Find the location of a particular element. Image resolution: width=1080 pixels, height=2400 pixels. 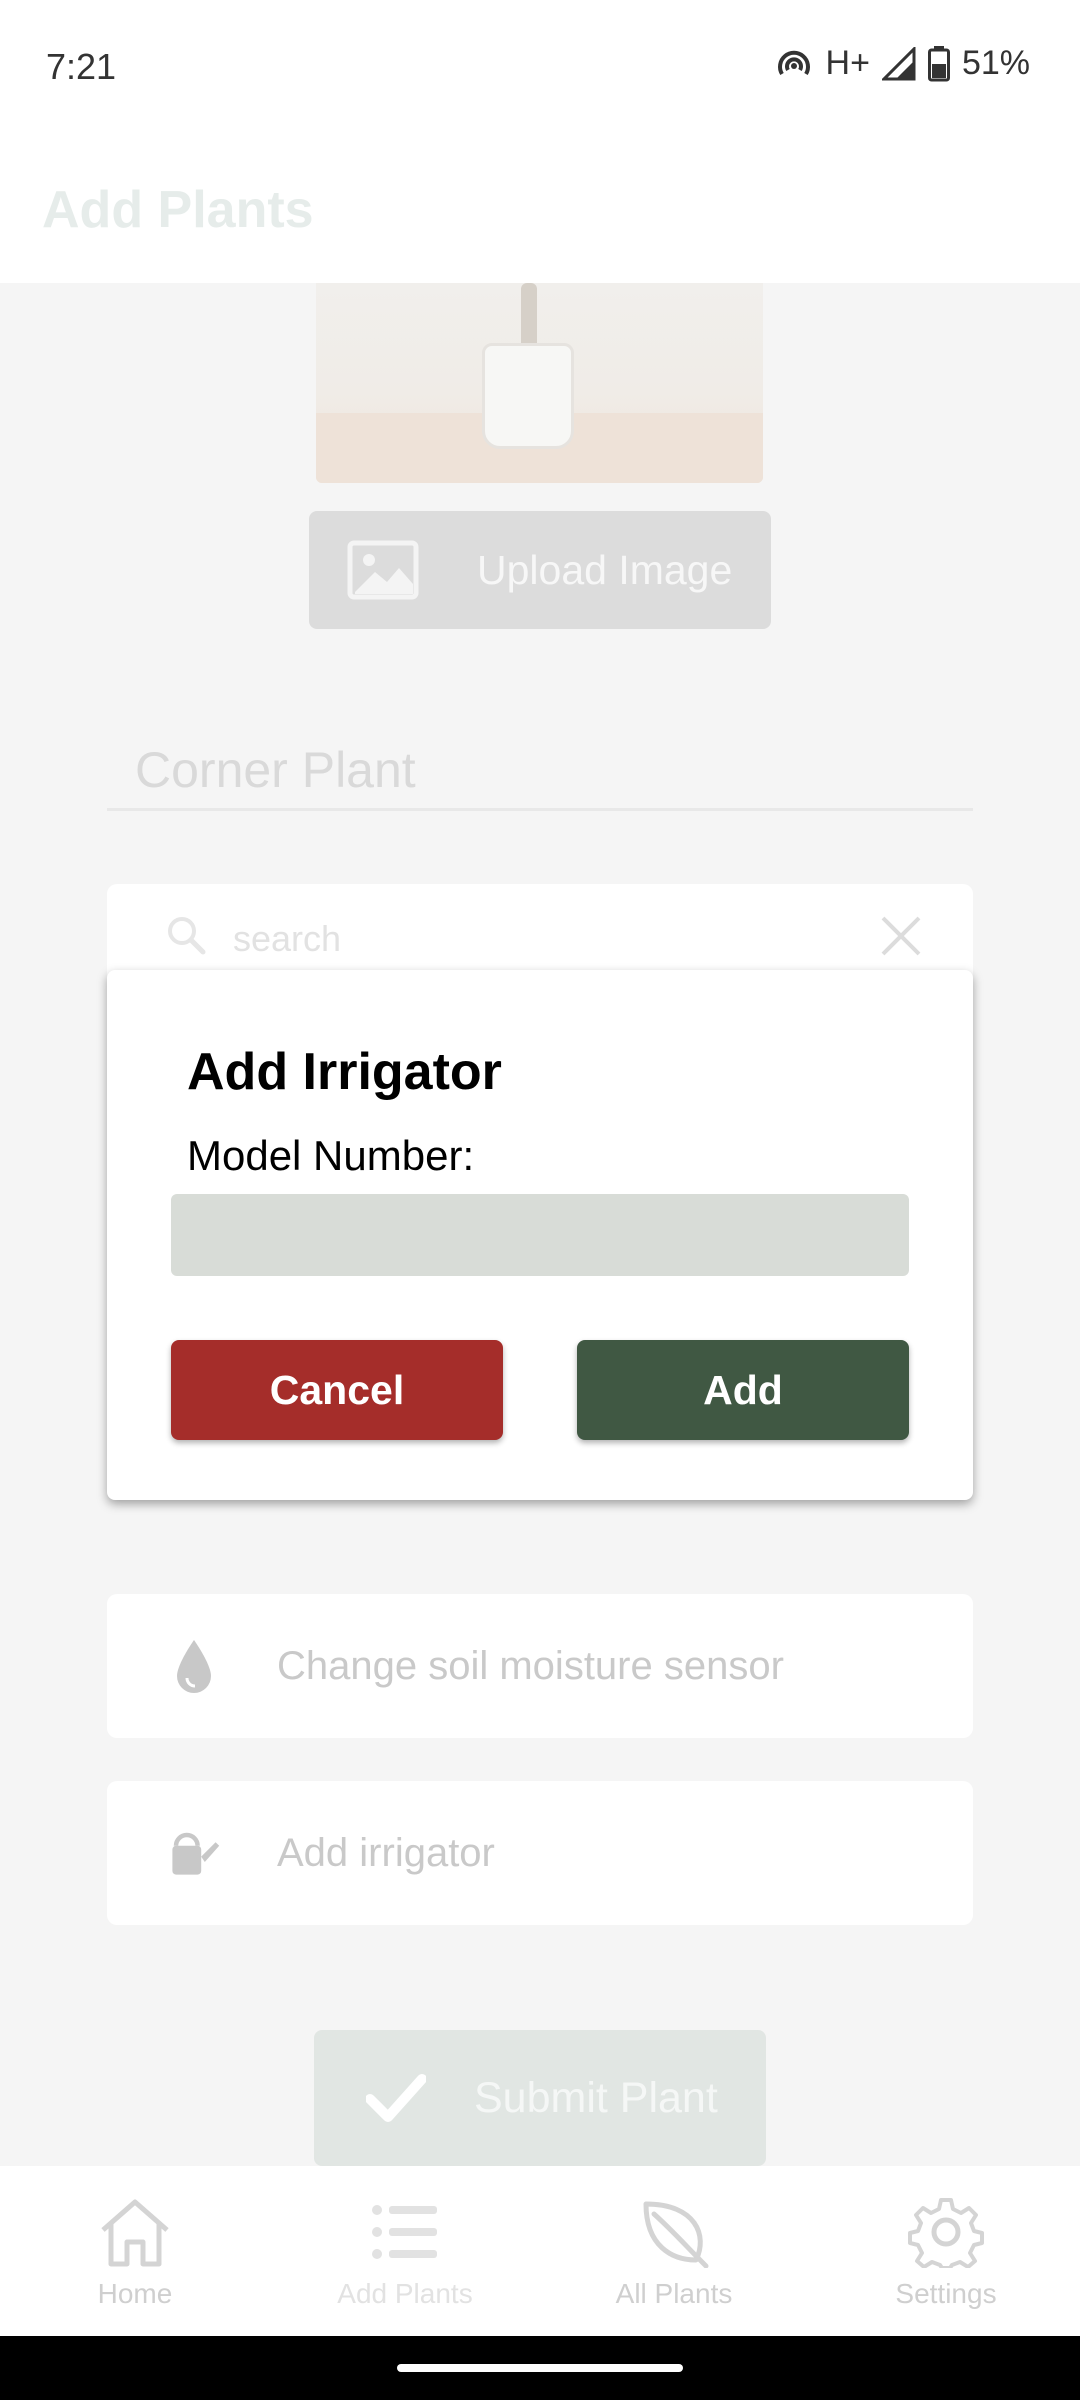

page-title: Add Plants is located at coordinates (178, 210).